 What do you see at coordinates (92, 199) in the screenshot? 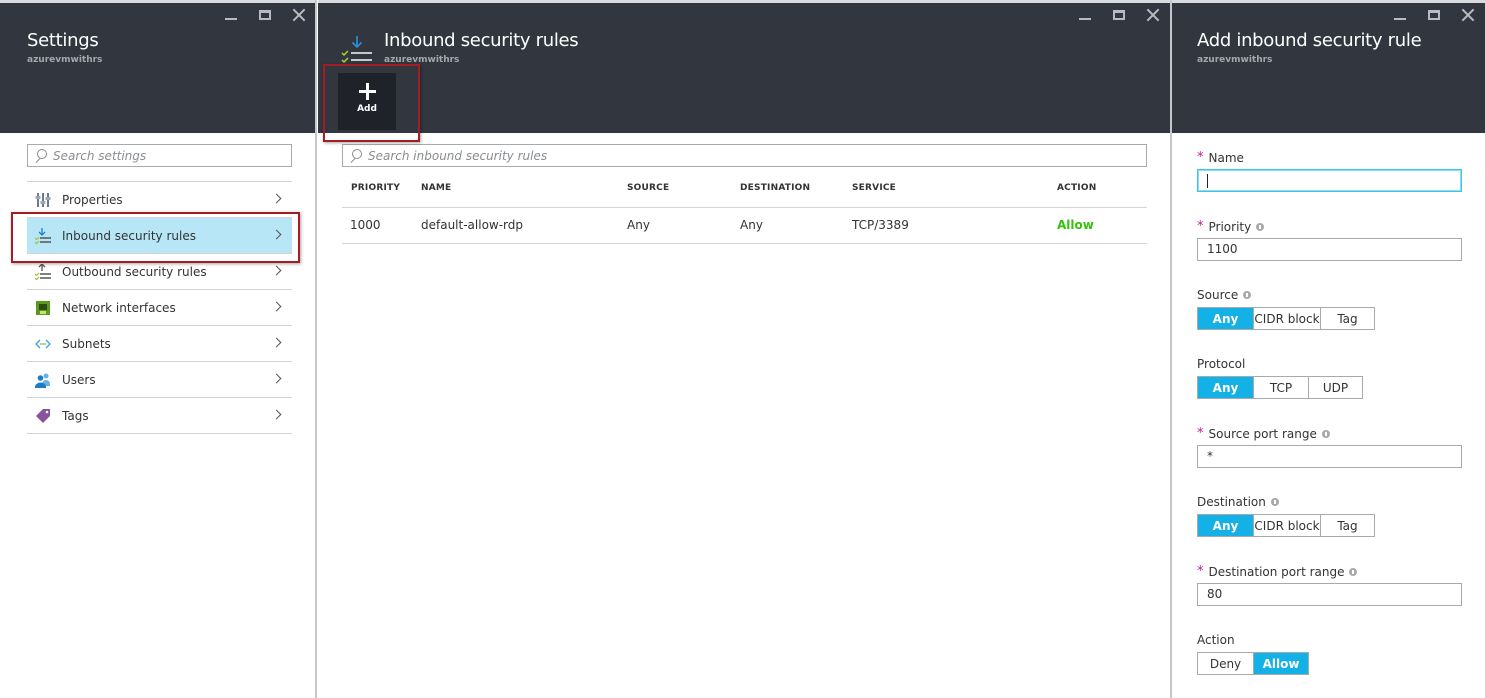
I see `menu-item-label: Properties` at bounding box center [92, 199].